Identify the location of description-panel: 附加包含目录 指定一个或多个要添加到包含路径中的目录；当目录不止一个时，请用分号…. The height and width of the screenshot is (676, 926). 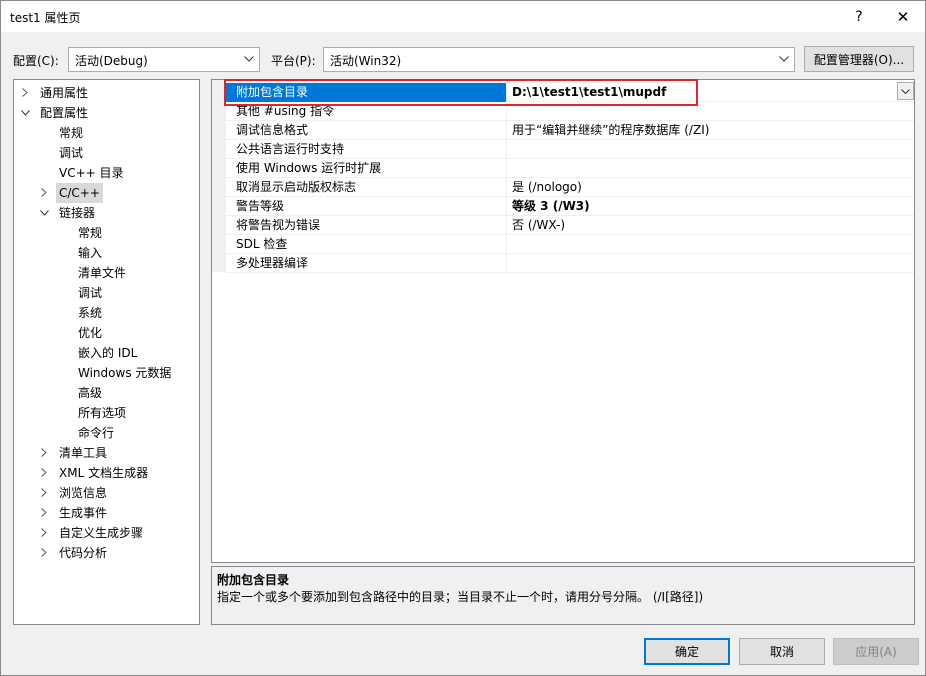
(563, 595).